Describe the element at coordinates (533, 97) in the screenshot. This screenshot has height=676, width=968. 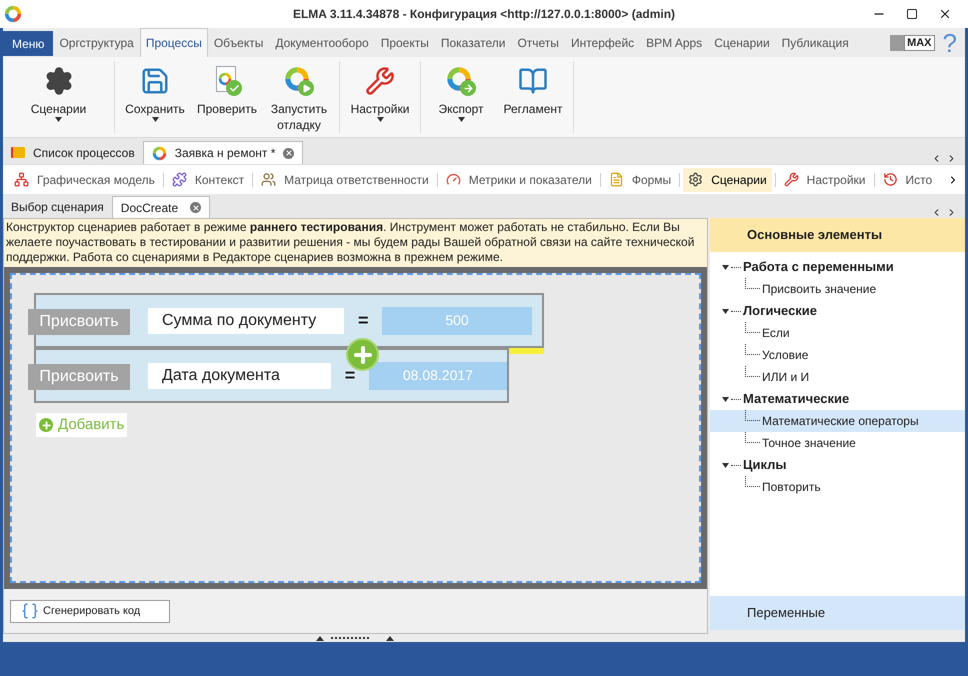
I see `ribbon-button: Регламент` at that location.